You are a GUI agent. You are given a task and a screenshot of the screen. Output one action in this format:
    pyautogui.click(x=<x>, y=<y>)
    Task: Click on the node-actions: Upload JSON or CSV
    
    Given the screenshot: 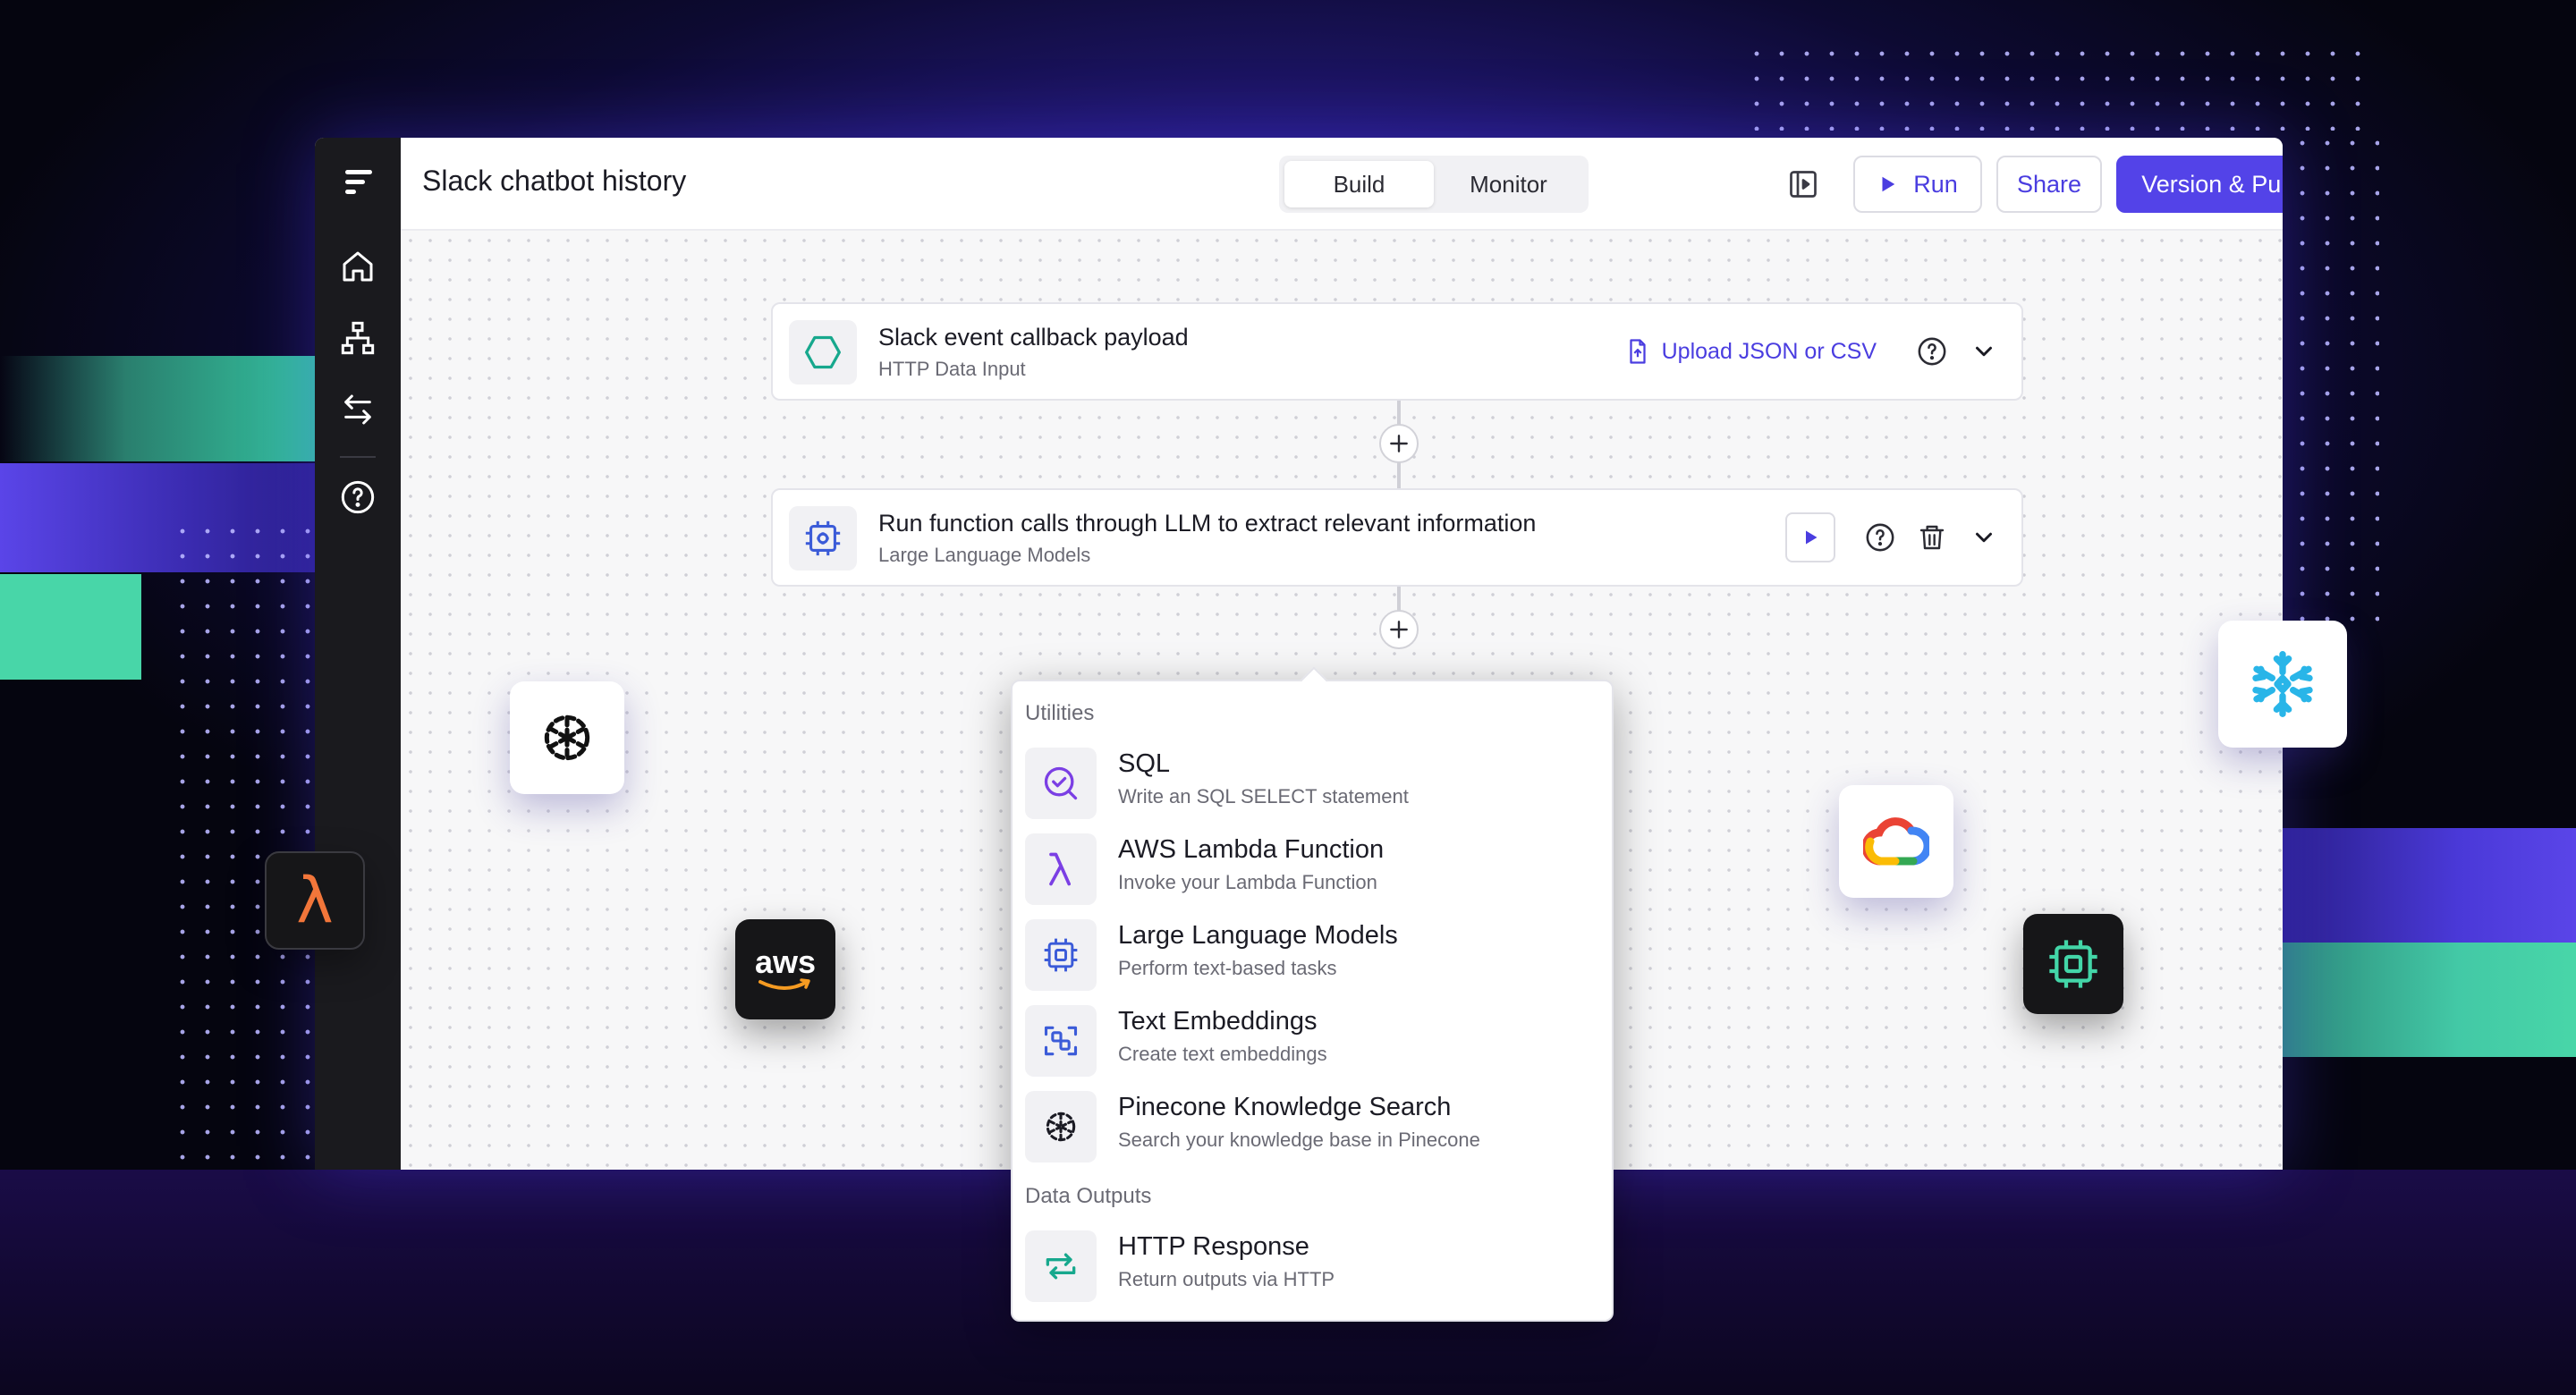 What is the action you would take?
    pyautogui.click(x=1812, y=351)
    